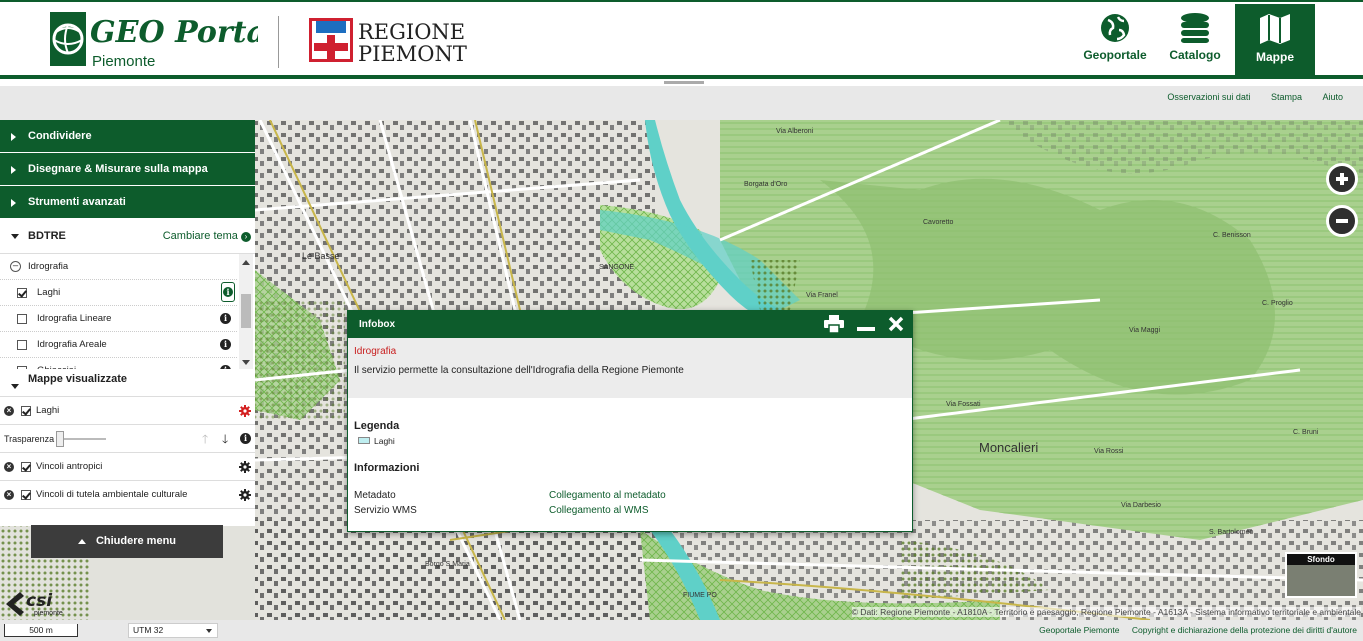  I want to click on map-label-moncalieri: Moncalieri, so click(1009, 447).